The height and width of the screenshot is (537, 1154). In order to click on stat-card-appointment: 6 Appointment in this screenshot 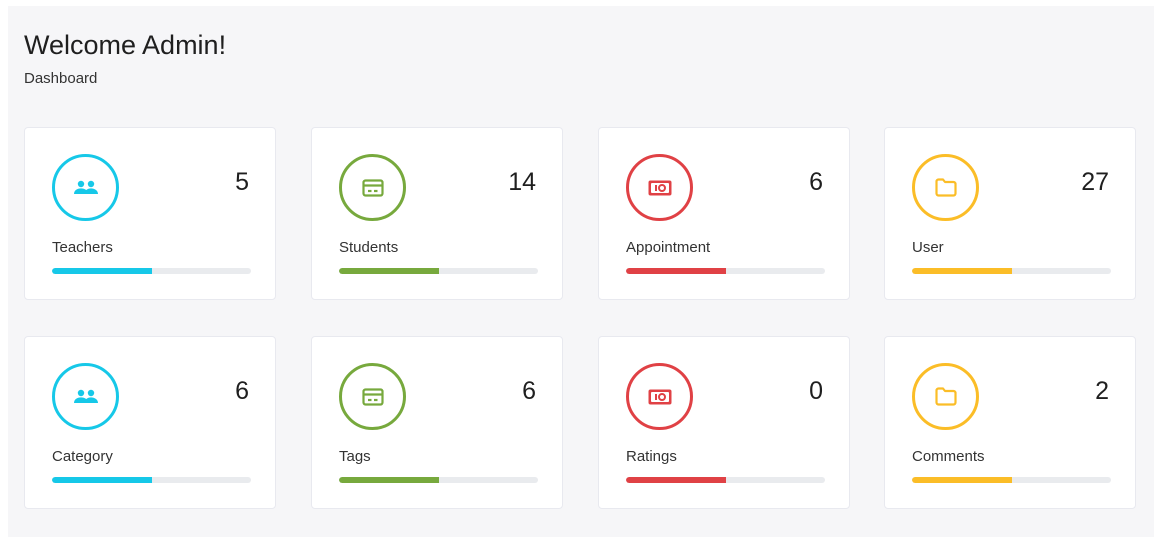, I will do `click(724, 213)`.